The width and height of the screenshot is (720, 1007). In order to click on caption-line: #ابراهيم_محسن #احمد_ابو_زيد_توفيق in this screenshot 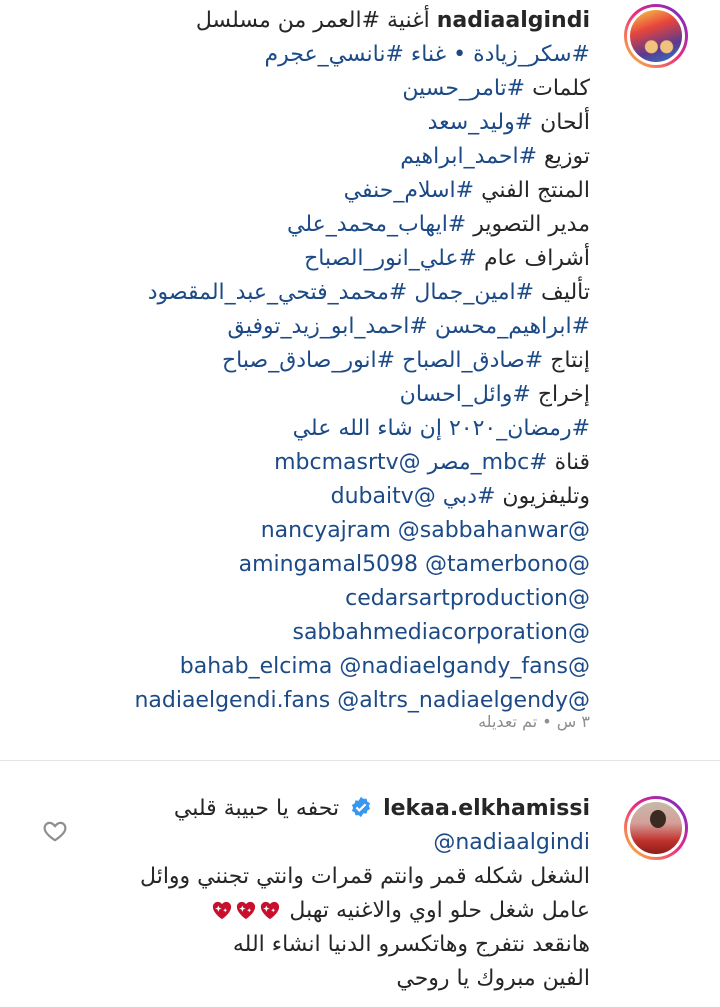, I will do `click(310, 327)`.